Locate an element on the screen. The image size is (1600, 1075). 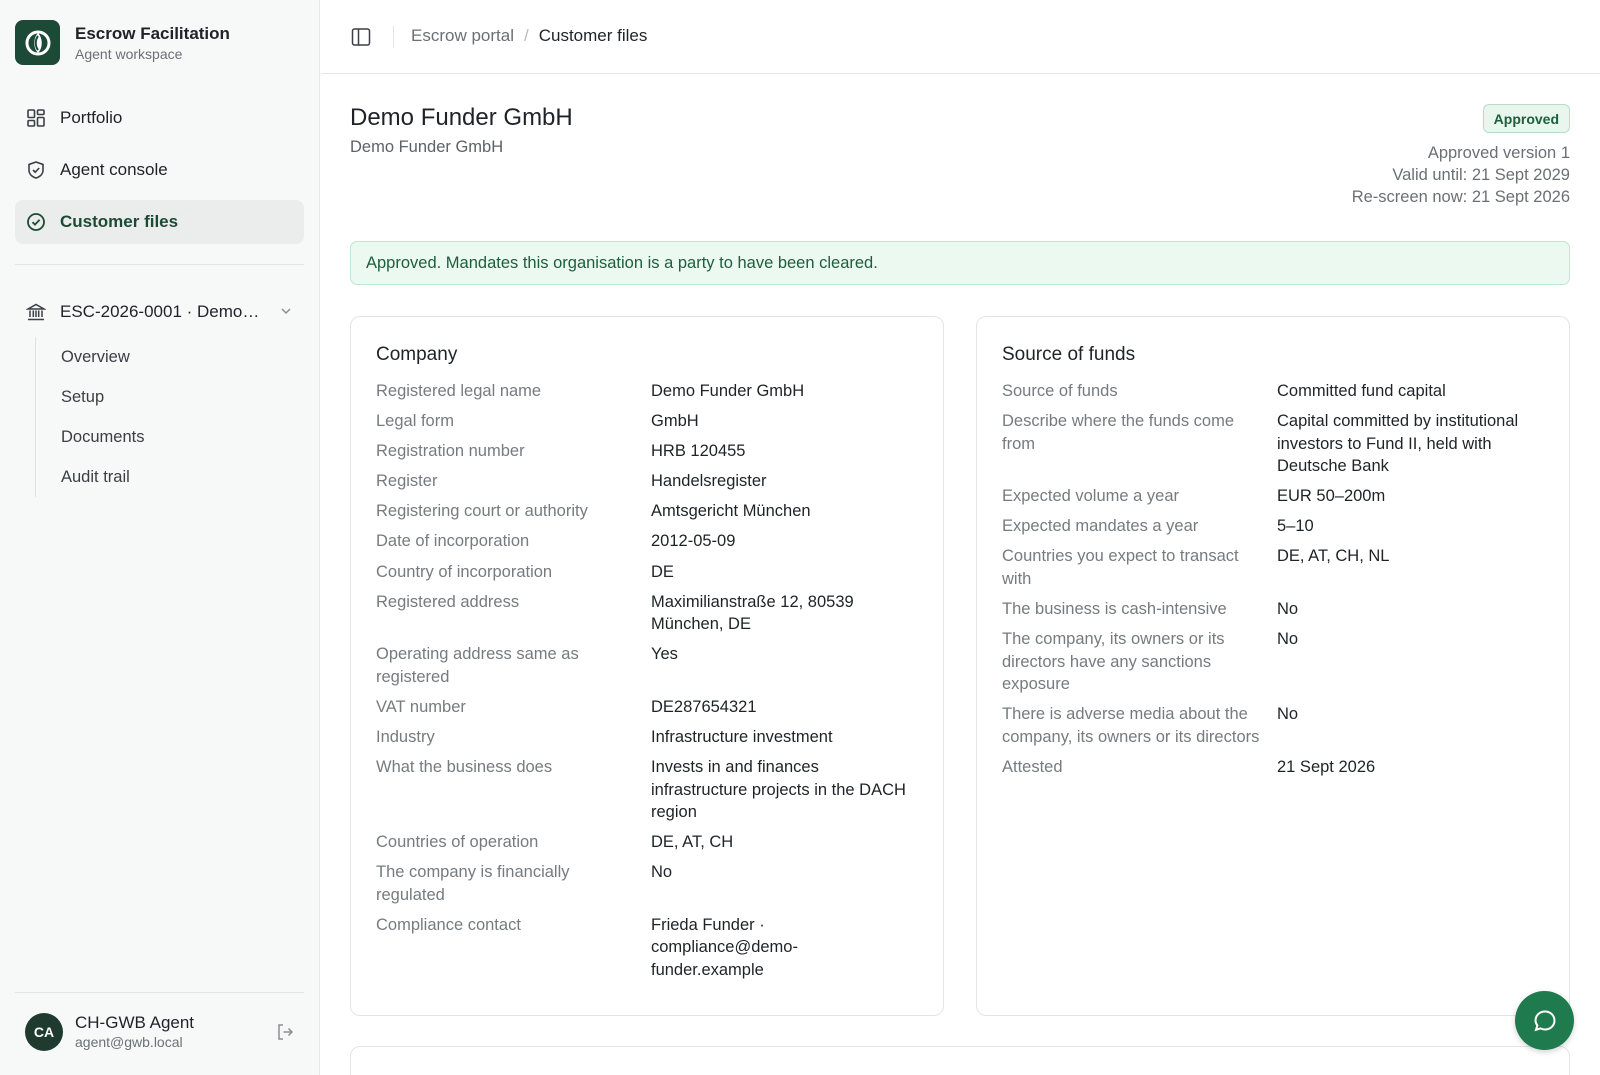
check-circle-icon is located at coordinates (36, 222).